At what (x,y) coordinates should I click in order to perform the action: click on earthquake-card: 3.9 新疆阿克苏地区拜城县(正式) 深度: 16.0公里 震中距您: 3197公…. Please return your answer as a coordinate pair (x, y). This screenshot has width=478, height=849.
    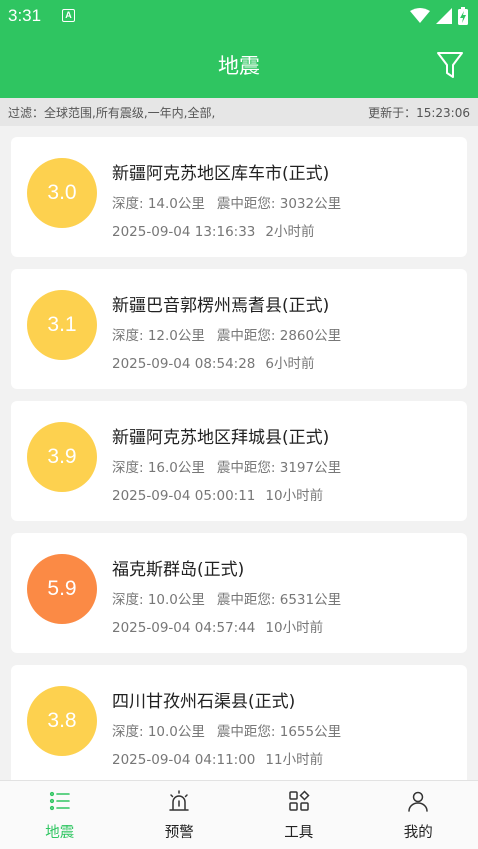
    Looking at the image, I should click on (239, 461).